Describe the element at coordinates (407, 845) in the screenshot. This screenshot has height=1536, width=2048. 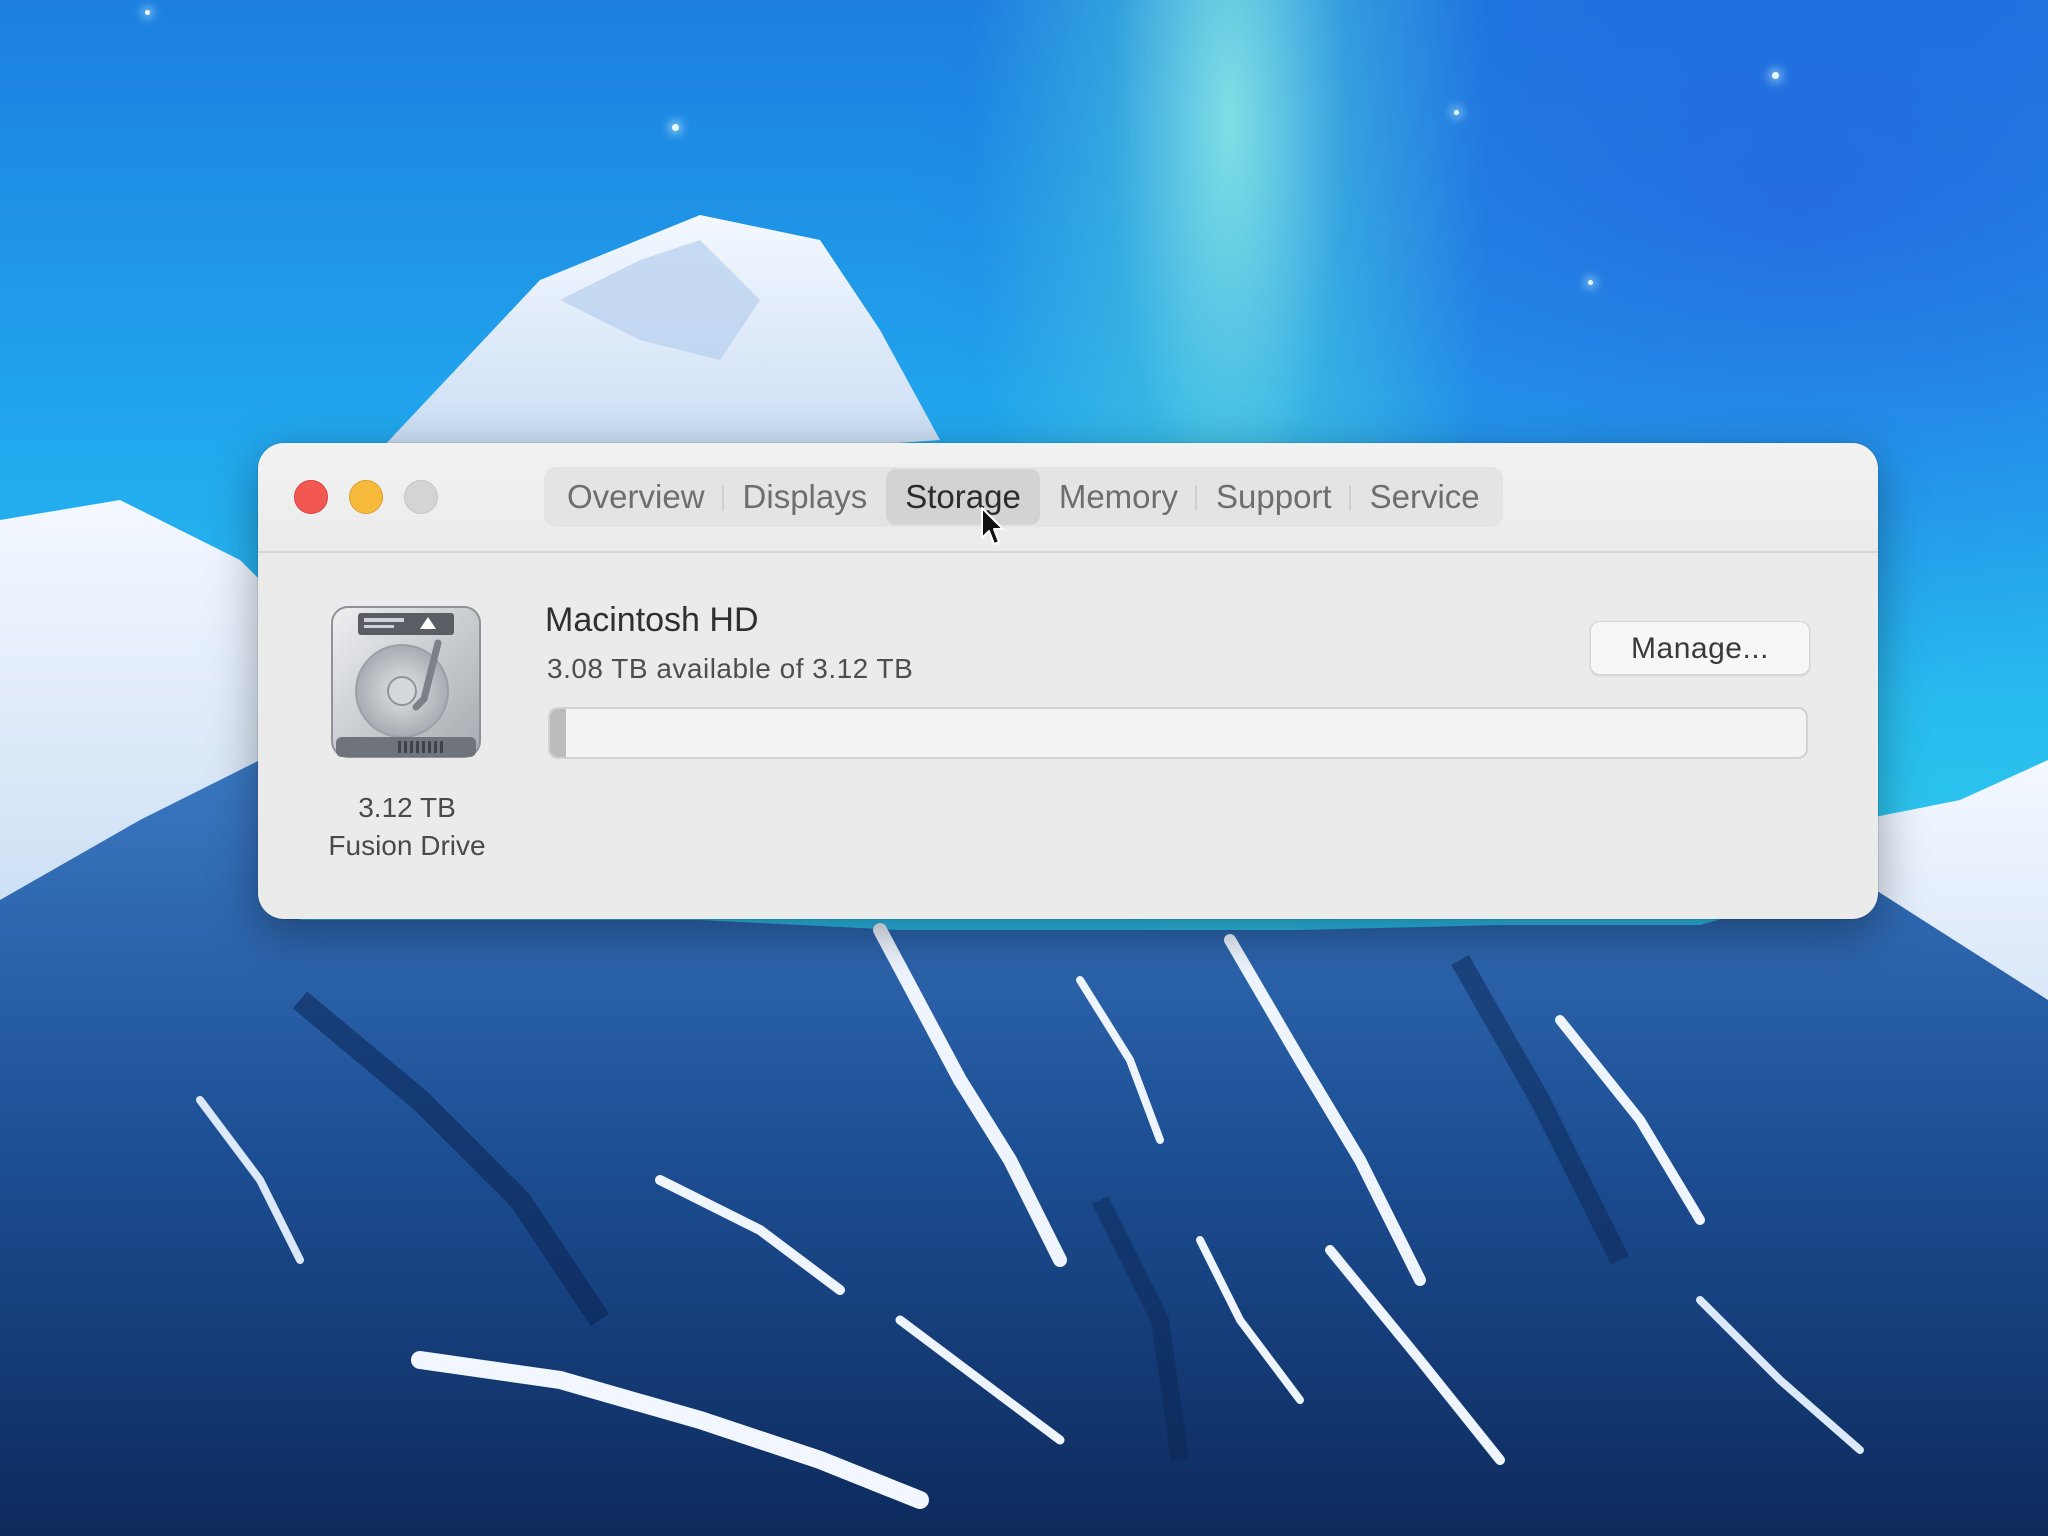
I see `drive-type-label: Fusion Drive` at that location.